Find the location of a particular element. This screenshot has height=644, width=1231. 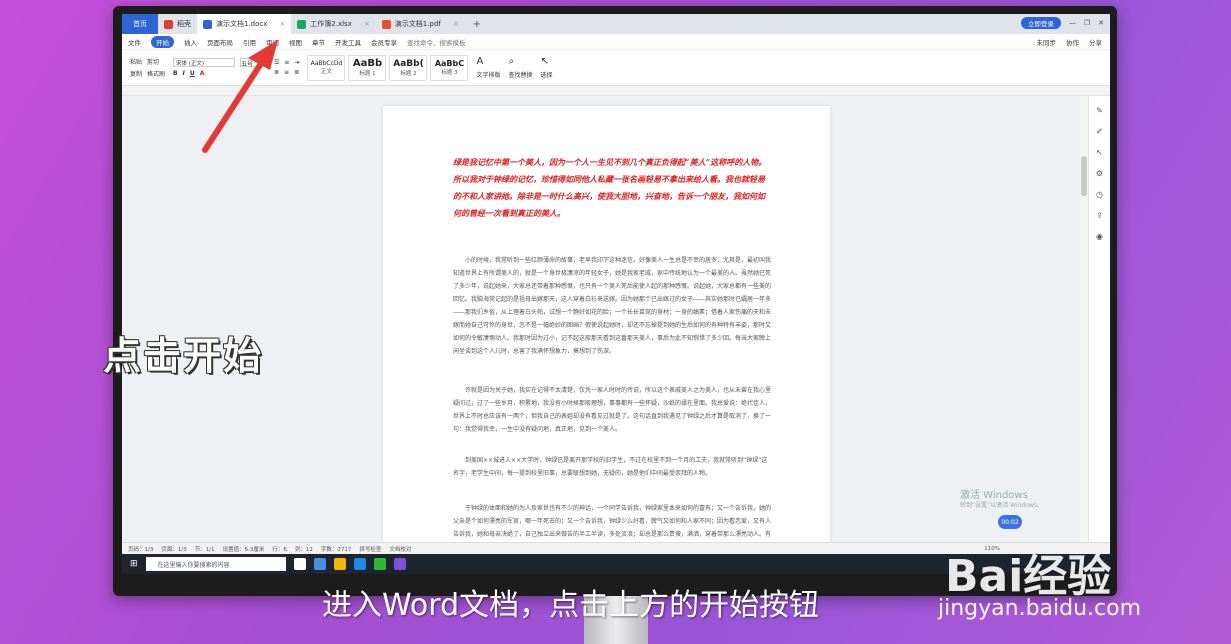

baidu-url: jingyan.baidu.com is located at coordinates (1040, 608).